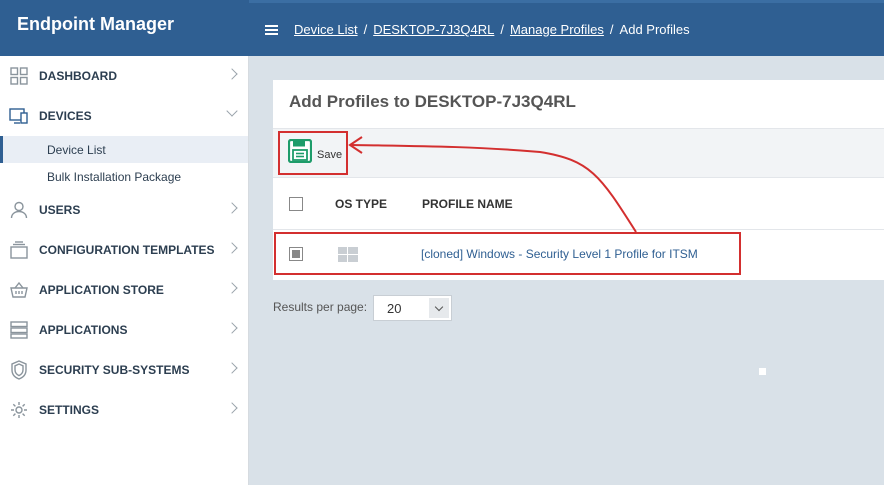  Describe the element at coordinates (467, 204) in the screenshot. I see `column-profile-name: PROFILE NAME` at that location.